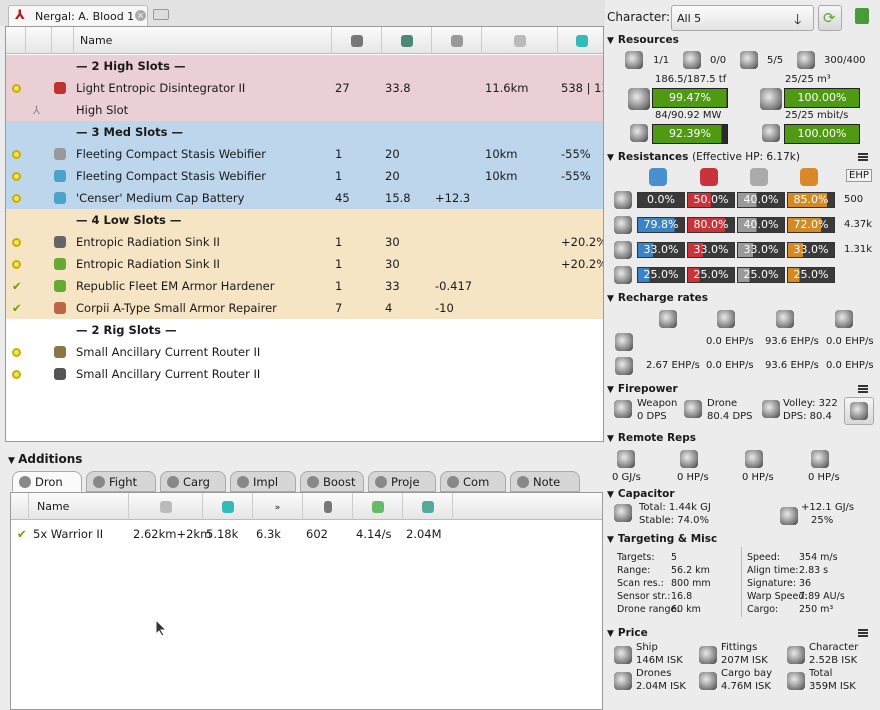 The height and width of the screenshot is (710, 880). What do you see at coordinates (775, 60) in the screenshot?
I see `drone-count: 5/5` at bounding box center [775, 60].